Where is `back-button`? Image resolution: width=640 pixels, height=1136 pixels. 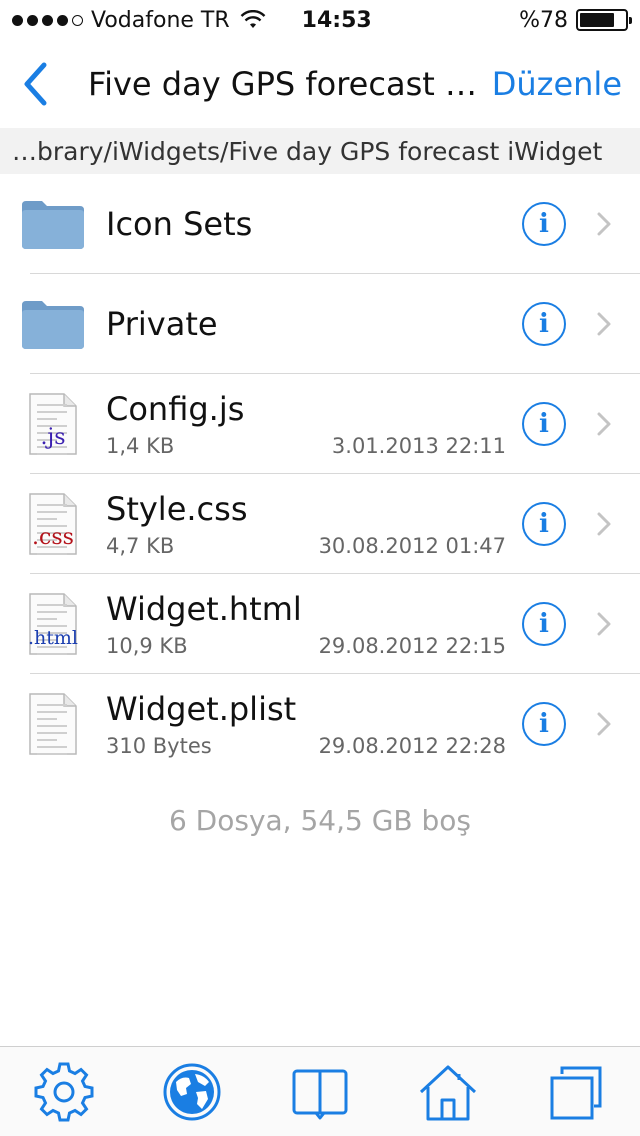
back-button is located at coordinates (35, 84).